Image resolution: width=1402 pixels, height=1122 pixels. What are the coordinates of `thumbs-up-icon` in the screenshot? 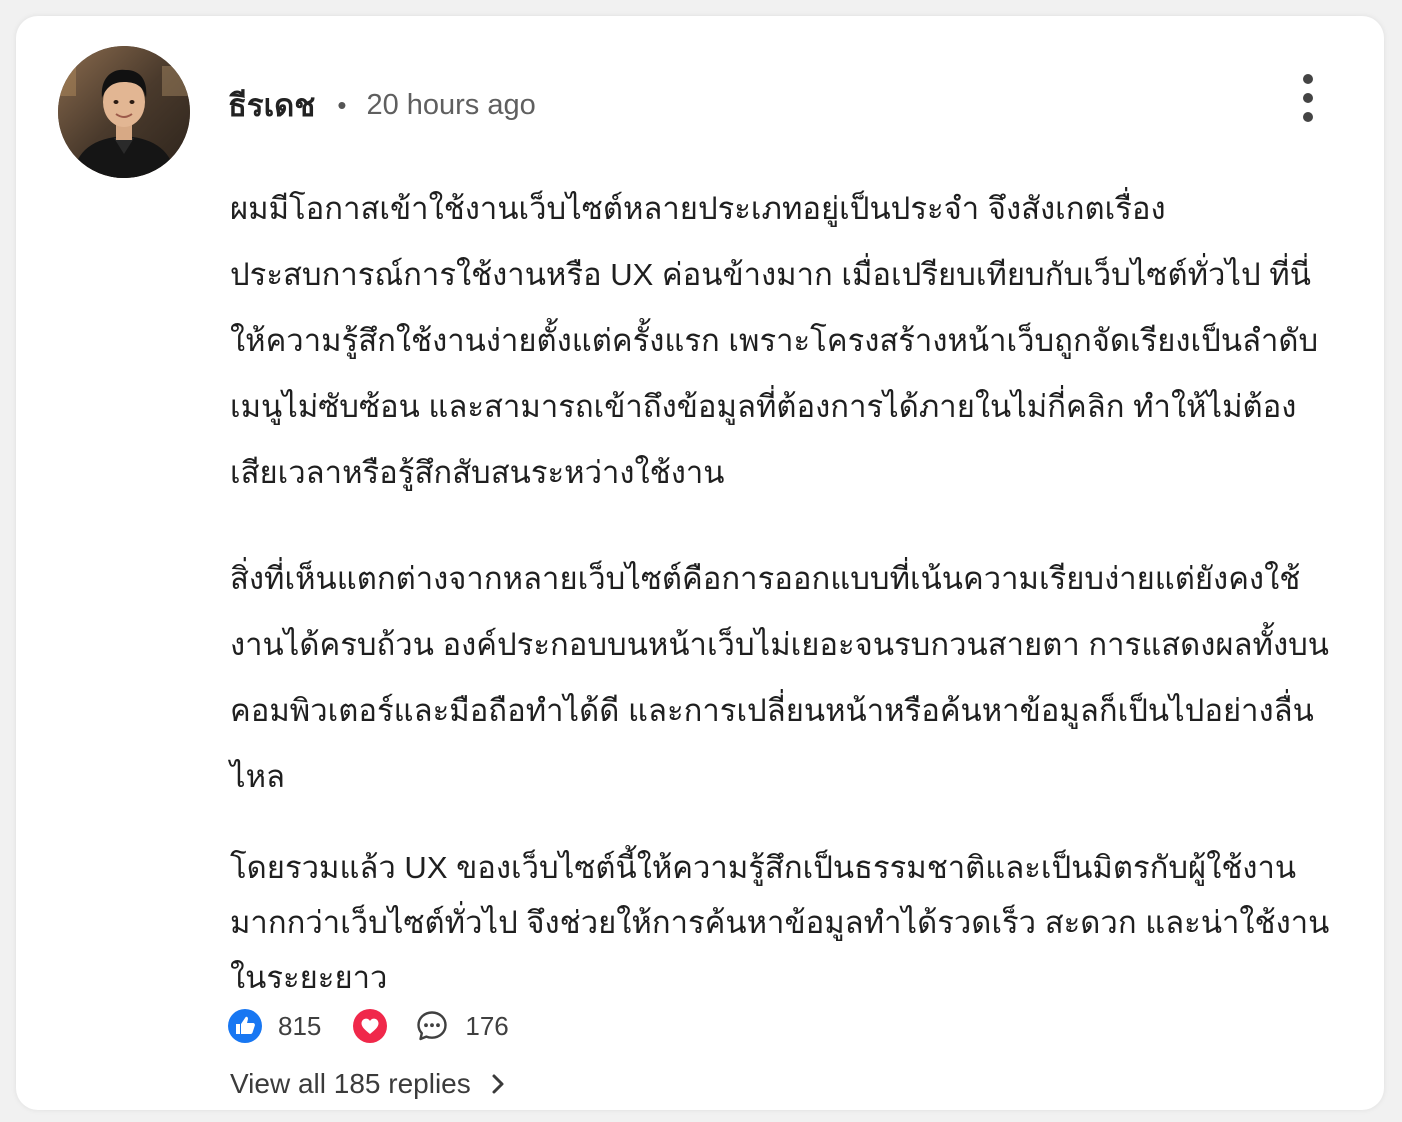 It's located at (245, 1026).